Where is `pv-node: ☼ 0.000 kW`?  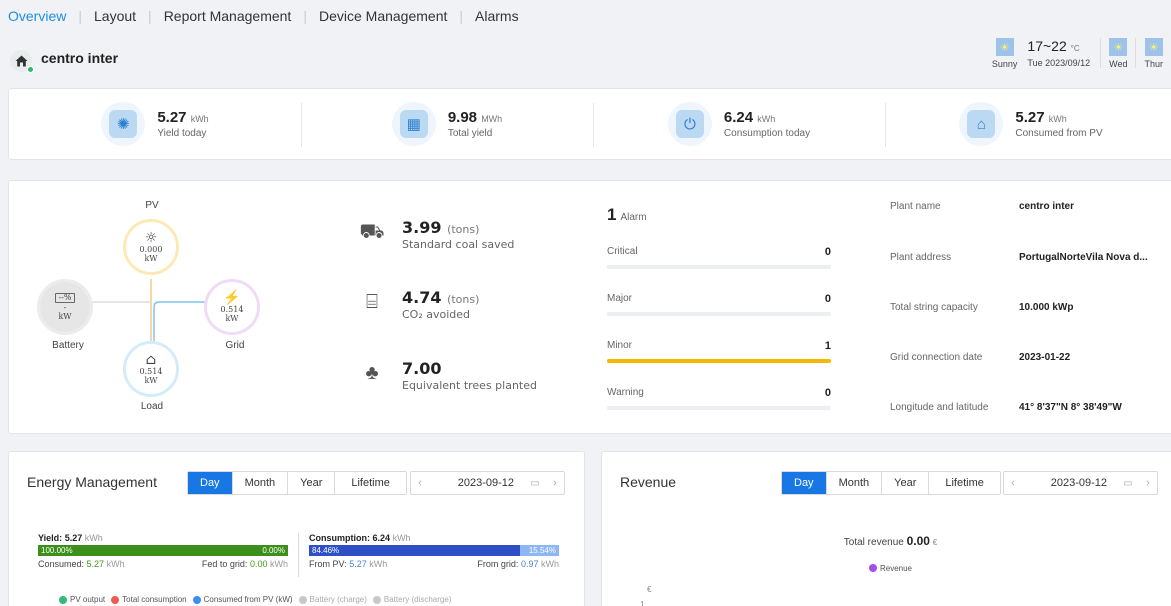 pv-node: ☼ 0.000 kW is located at coordinates (151, 247).